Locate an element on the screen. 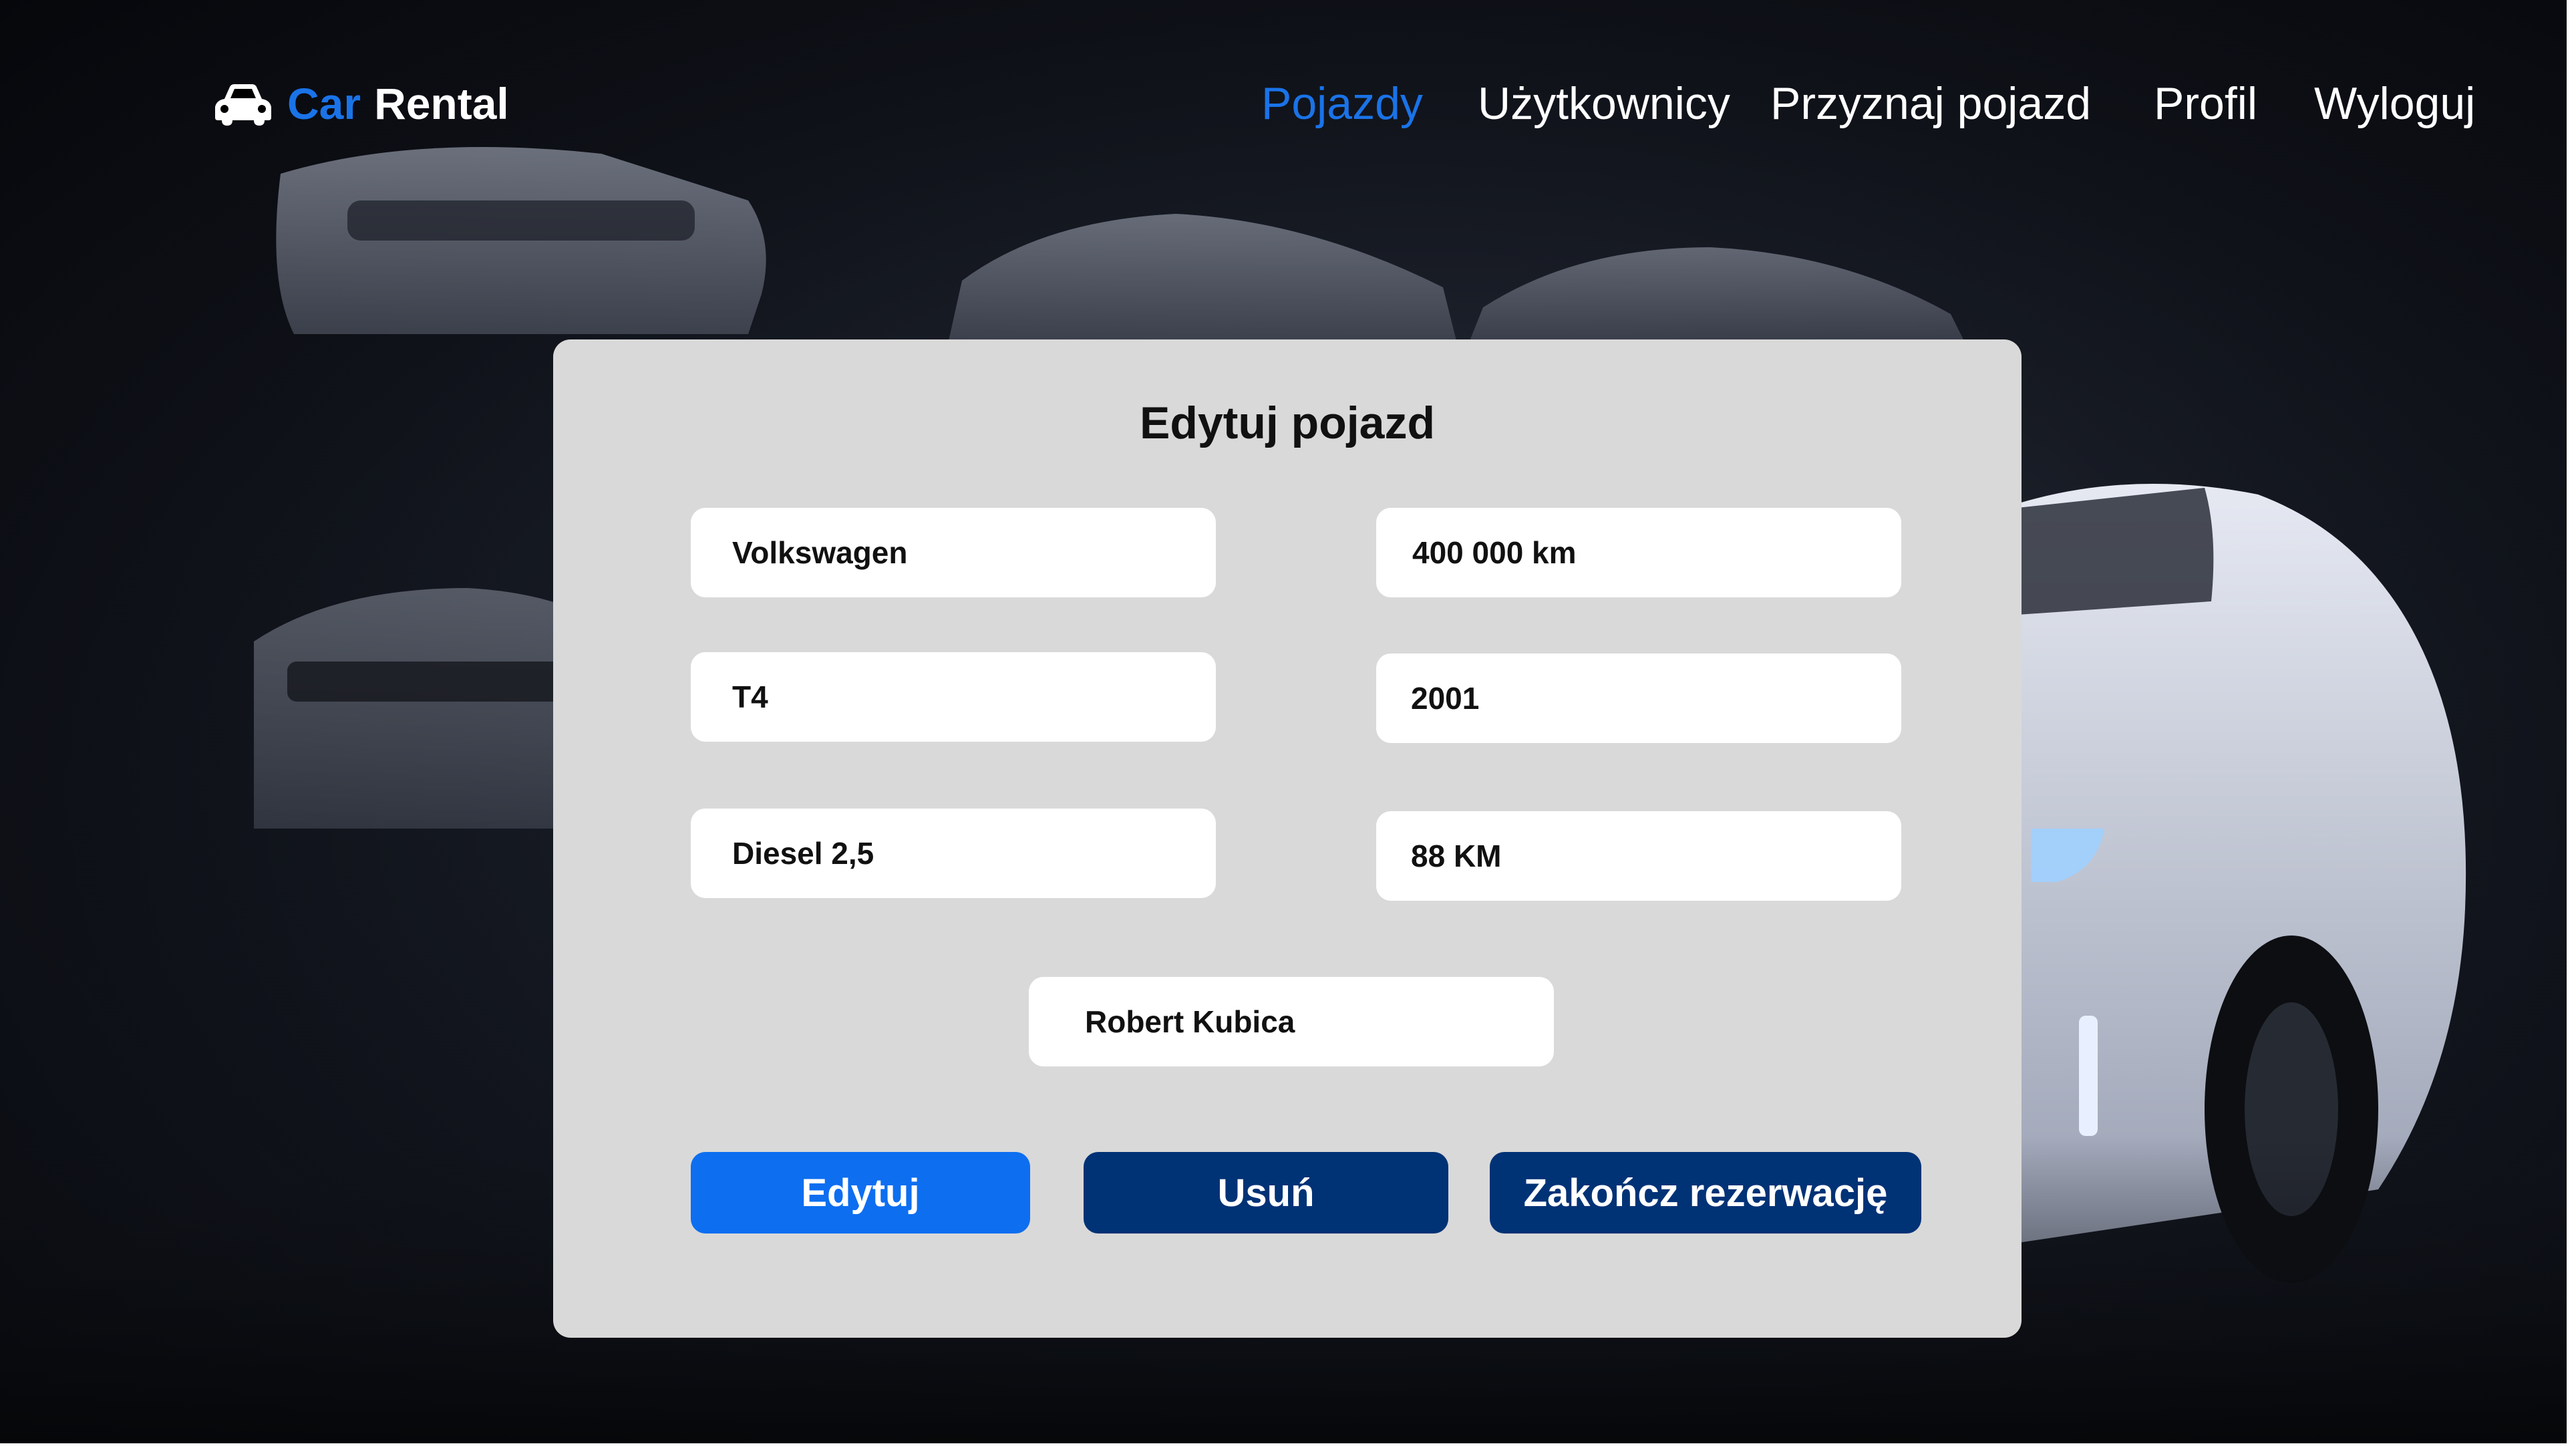 This screenshot has height=1454, width=2576. nav-item-wyloguj: Wyloguj is located at coordinates (2394, 103).